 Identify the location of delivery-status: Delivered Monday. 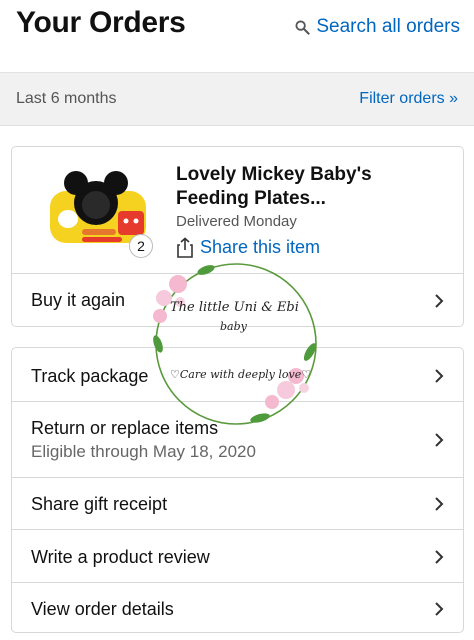
(236, 221).